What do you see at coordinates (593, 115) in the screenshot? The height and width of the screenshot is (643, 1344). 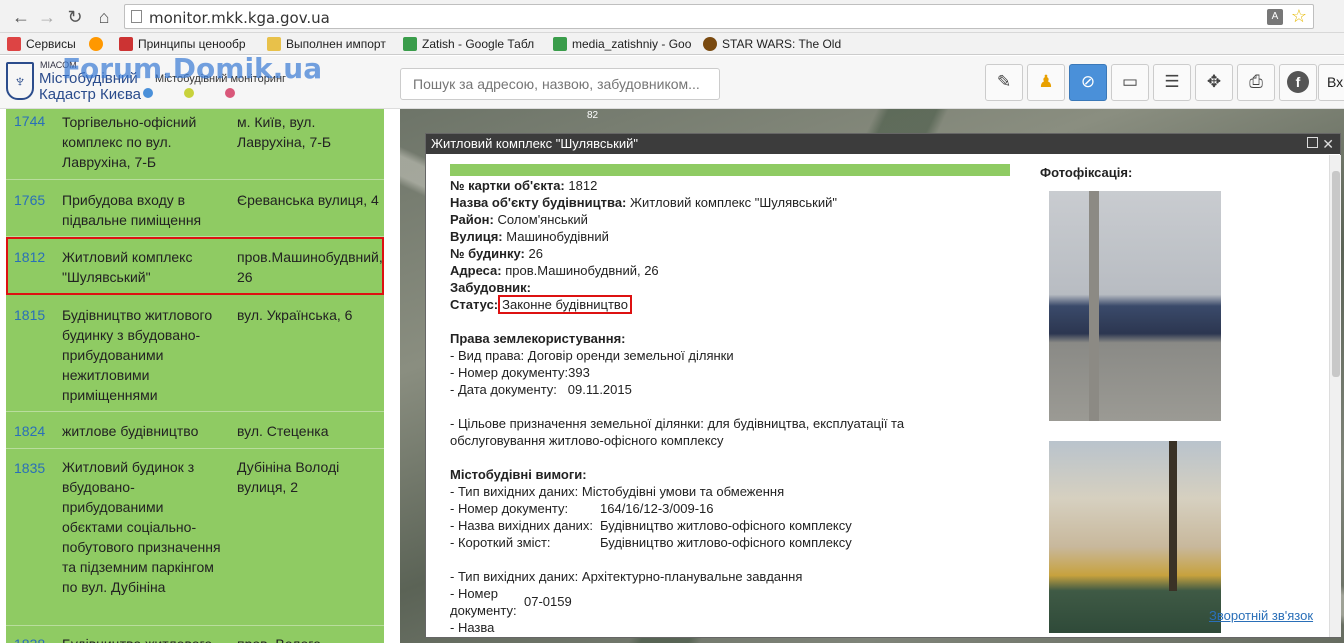 I see `map-label: 82` at bounding box center [593, 115].